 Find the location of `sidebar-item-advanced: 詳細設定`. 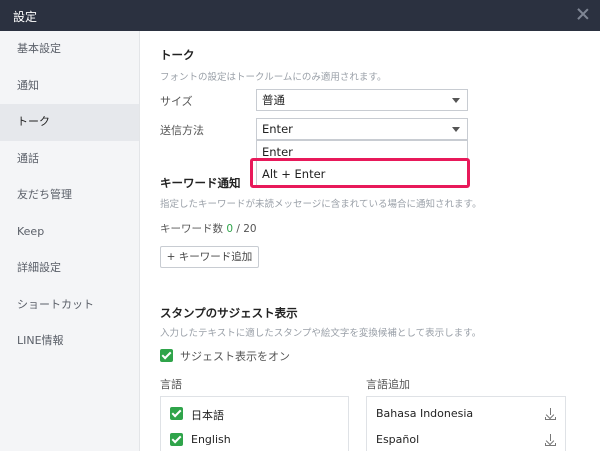

sidebar-item-advanced: 詳細設定 is located at coordinates (69, 268).